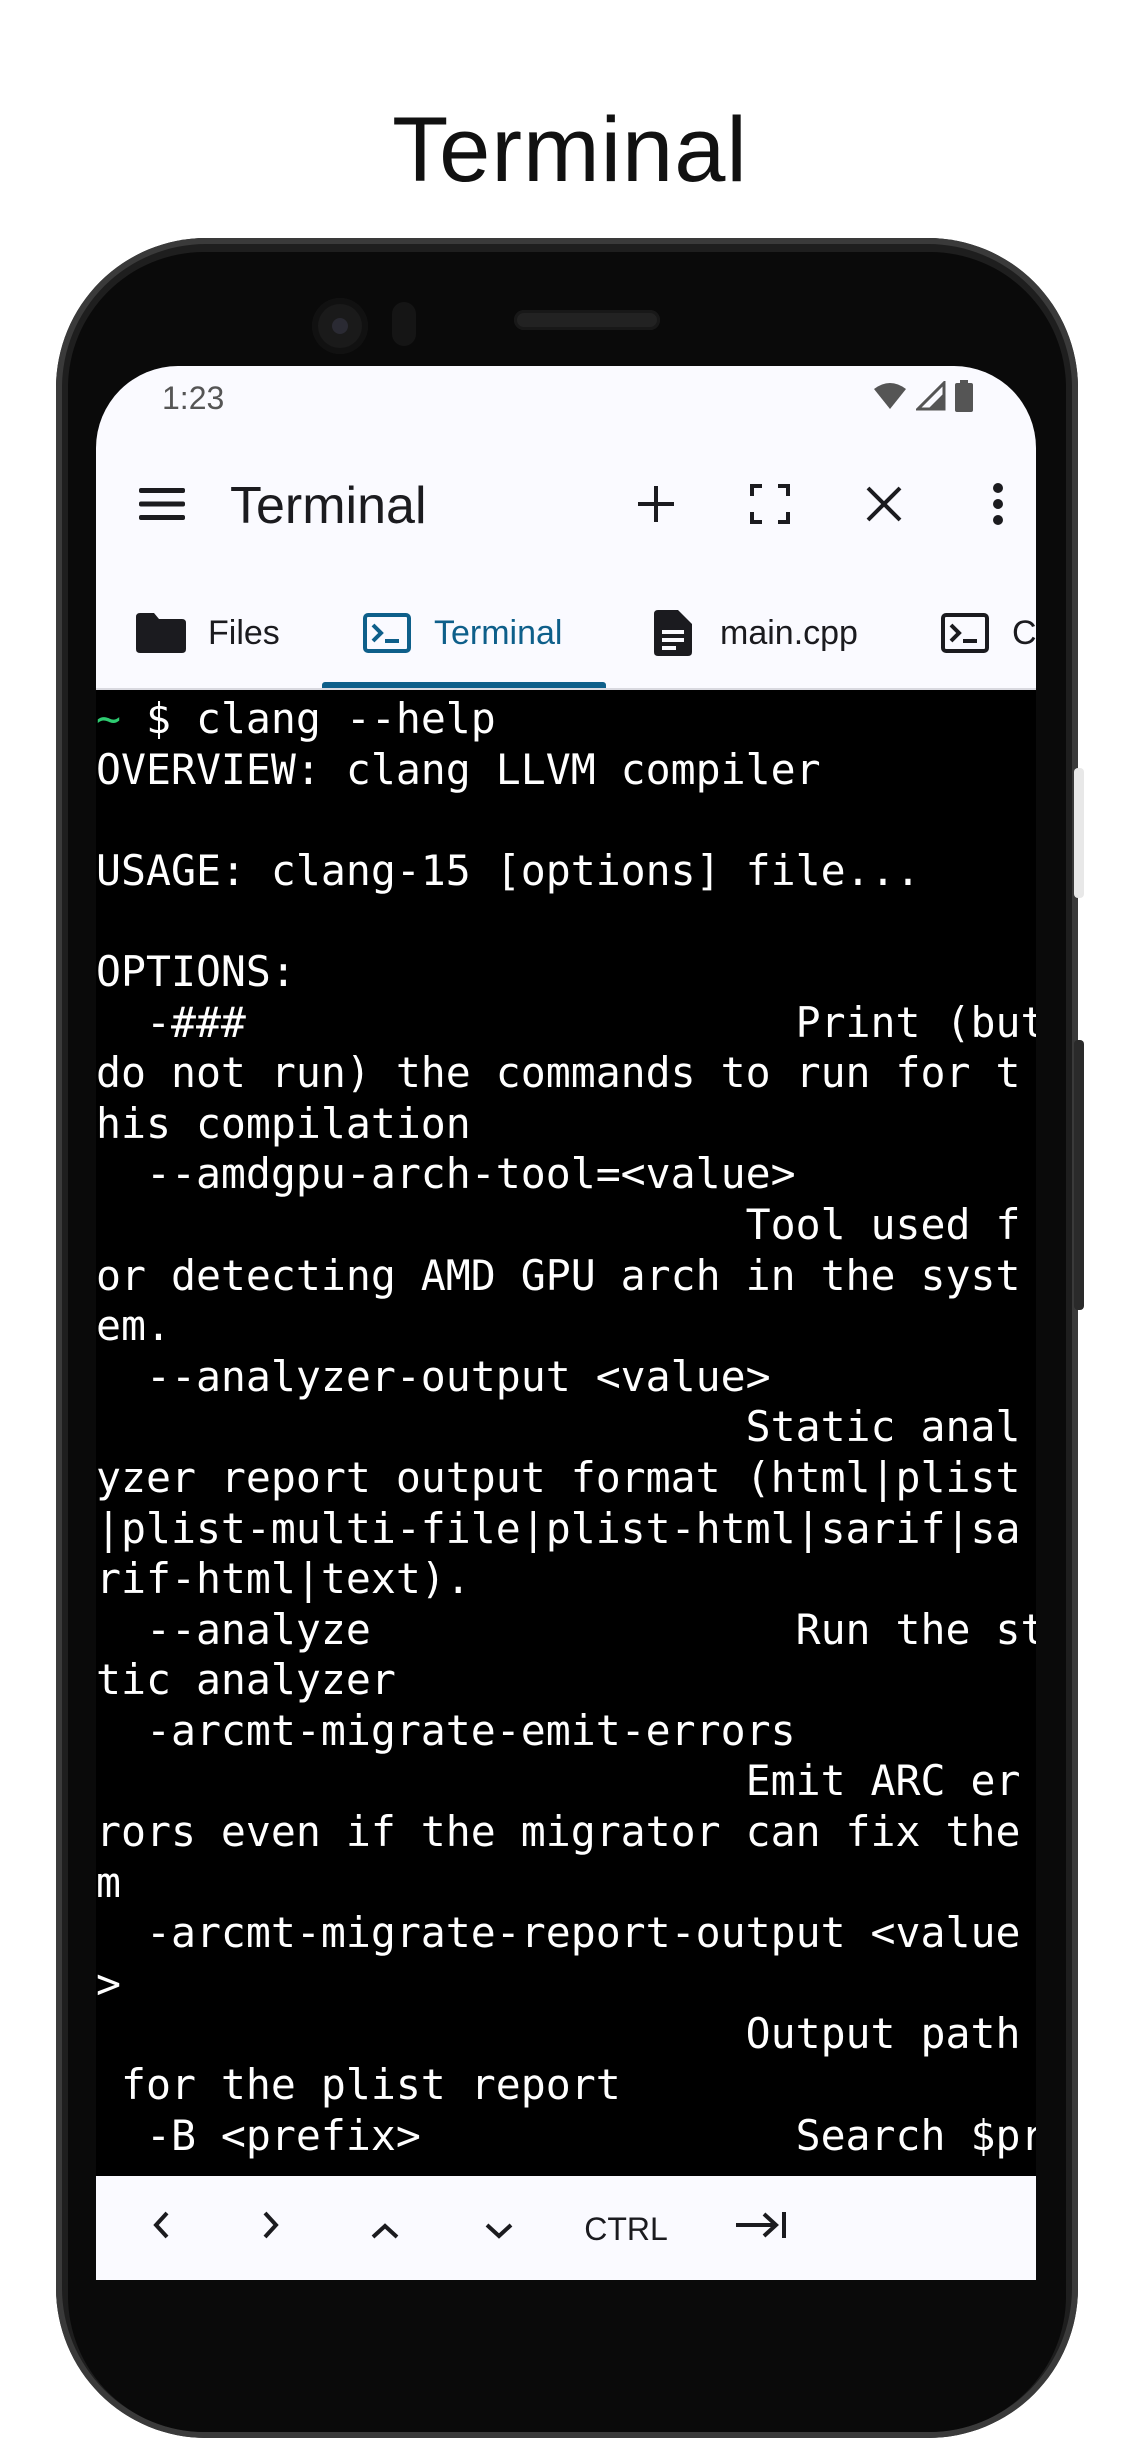  I want to click on status-bar: 1:23, so click(566, 401).